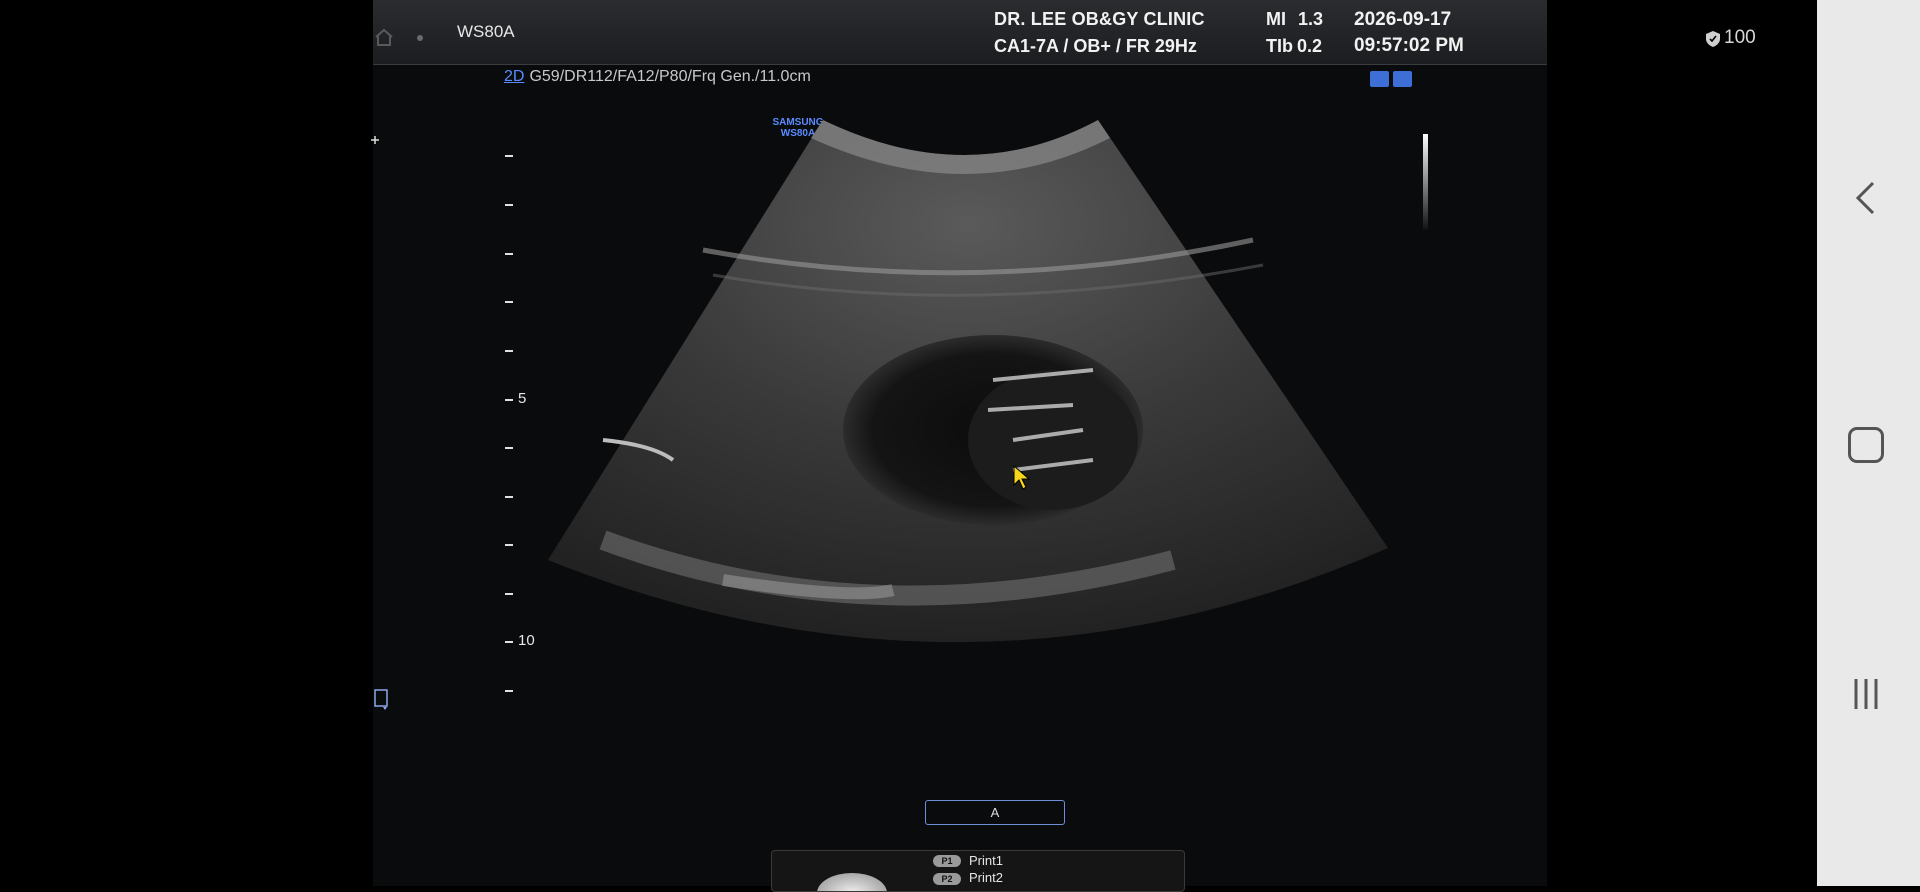 Image resolution: width=1920 pixels, height=892 pixels. I want to click on right-letterbox, so click(1682, 443).